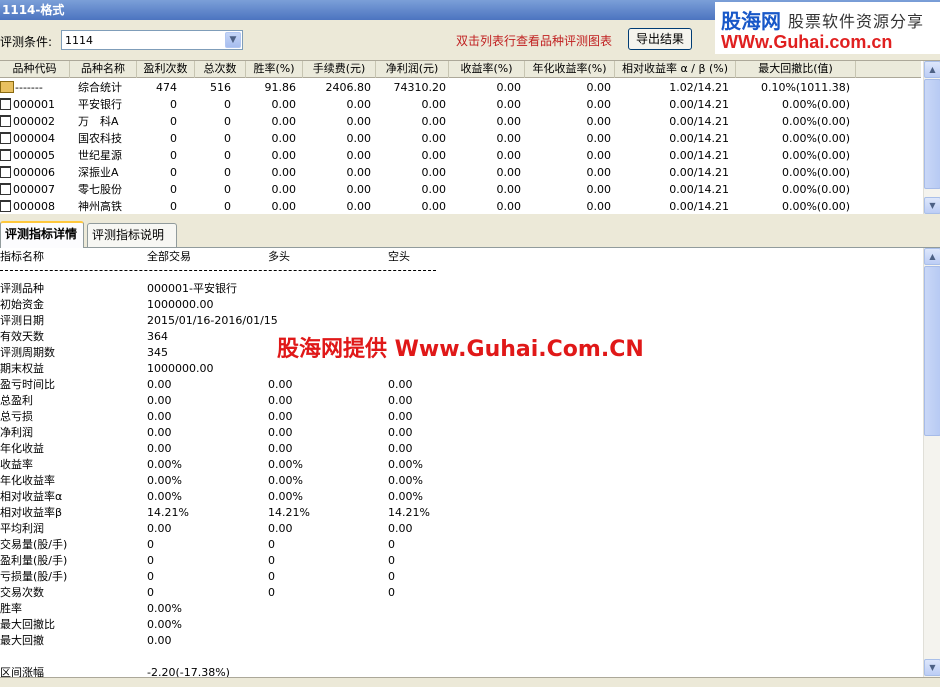 This screenshot has height=687, width=940. What do you see at coordinates (157, 336) in the screenshot?
I see `metric-value: 364` at bounding box center [157, 336].